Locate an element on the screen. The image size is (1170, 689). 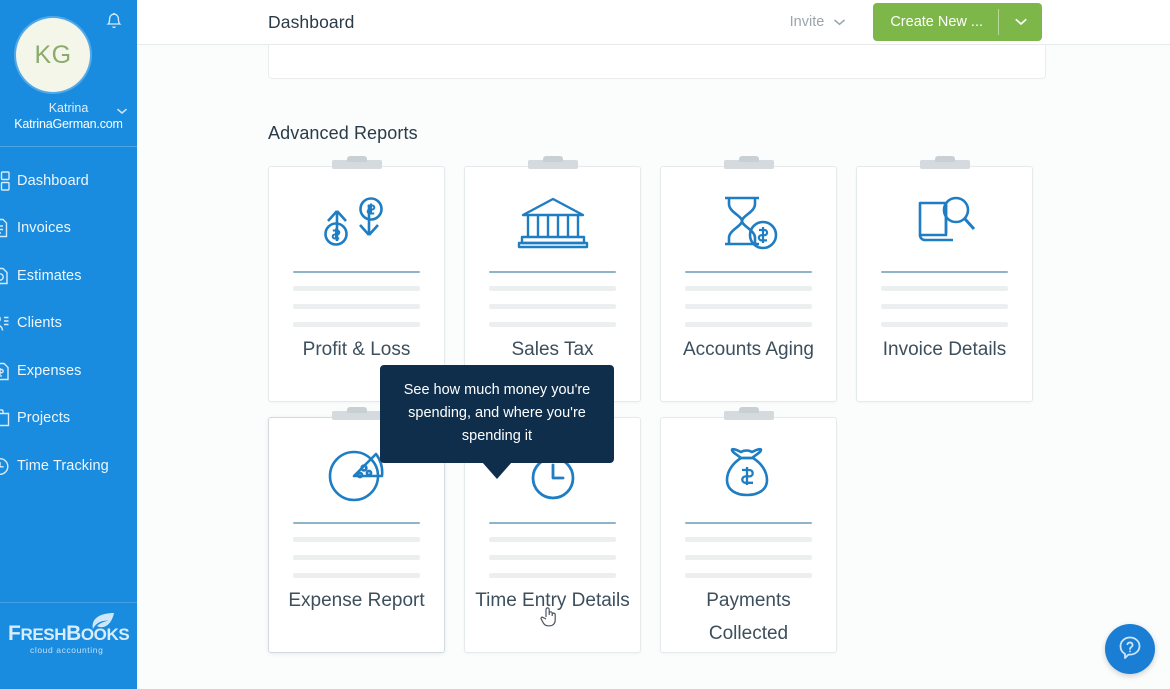
sidebar-item-expenses: Expenses is located at coordinates (68, 371).